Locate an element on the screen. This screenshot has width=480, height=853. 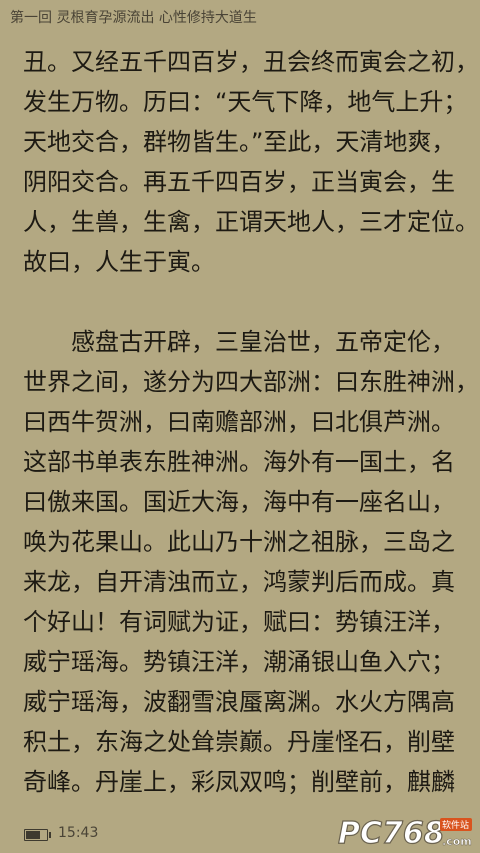
text-line: 威宁瑶海。势镇汪洋，潮涌银山鱼入穴； is located at coordinates (239, 662).